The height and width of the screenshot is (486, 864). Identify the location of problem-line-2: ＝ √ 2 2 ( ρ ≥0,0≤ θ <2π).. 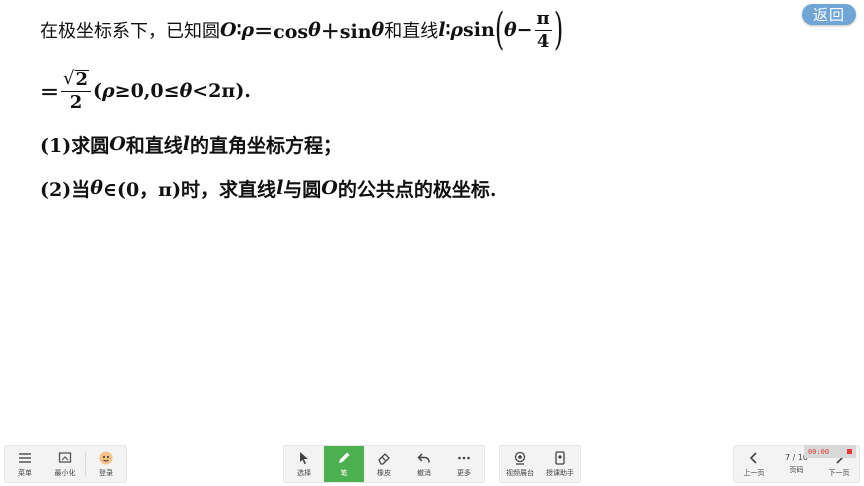
(145, 91).